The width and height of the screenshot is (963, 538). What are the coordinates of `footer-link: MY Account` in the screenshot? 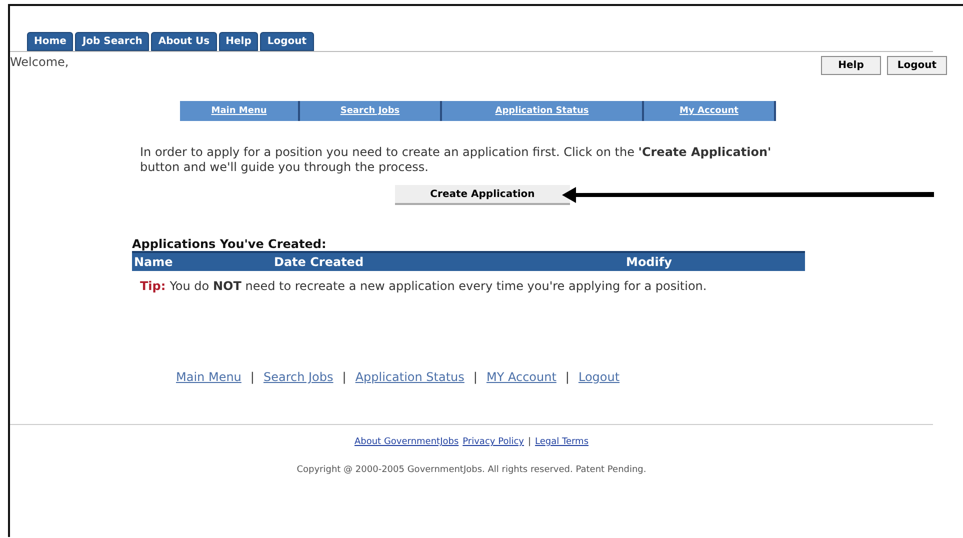 It's located at (521, 377).